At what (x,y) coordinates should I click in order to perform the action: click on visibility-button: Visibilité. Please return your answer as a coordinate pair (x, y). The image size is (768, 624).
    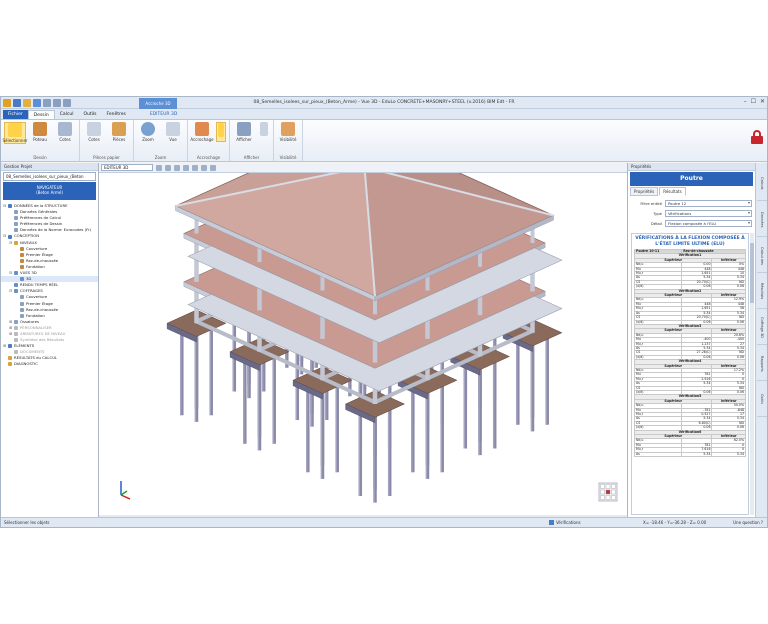
    Looking at the image, I should click on (288, 132).